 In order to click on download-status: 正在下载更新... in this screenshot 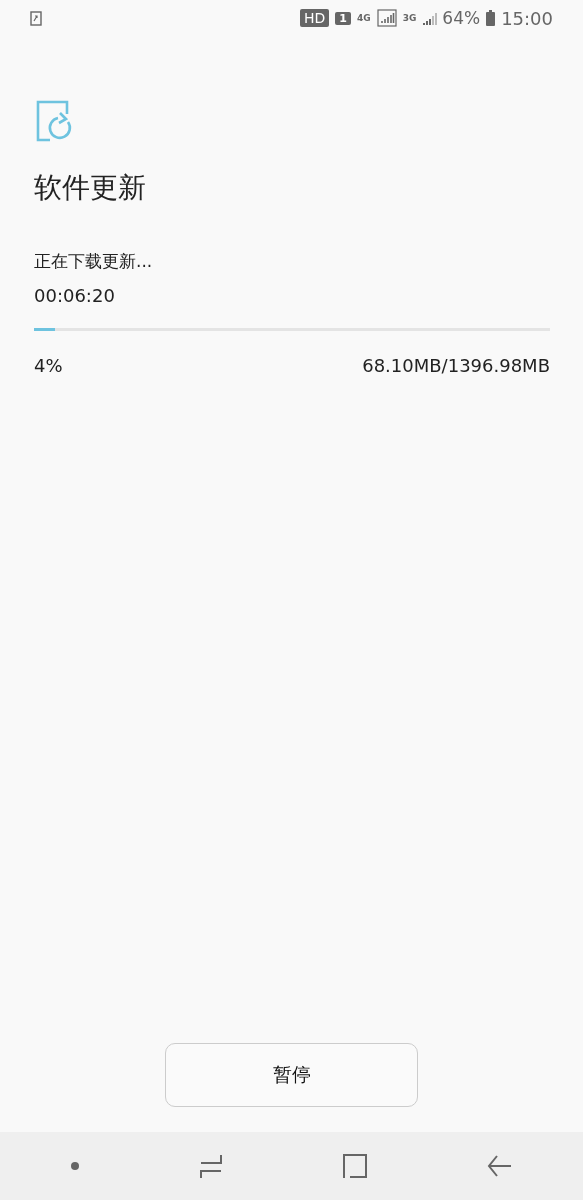, I will do `click(94, 261)`.